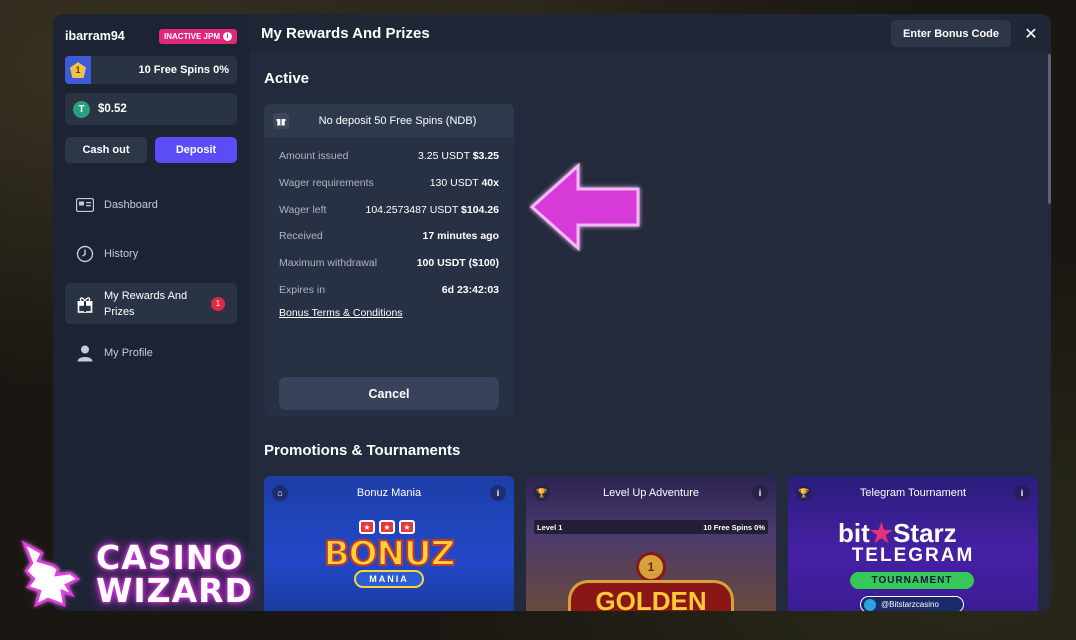 Image resolution: width=1076 pixels, height=640 pixels. I want to click on row-value: 17 minutes ago, so click(461, 236).